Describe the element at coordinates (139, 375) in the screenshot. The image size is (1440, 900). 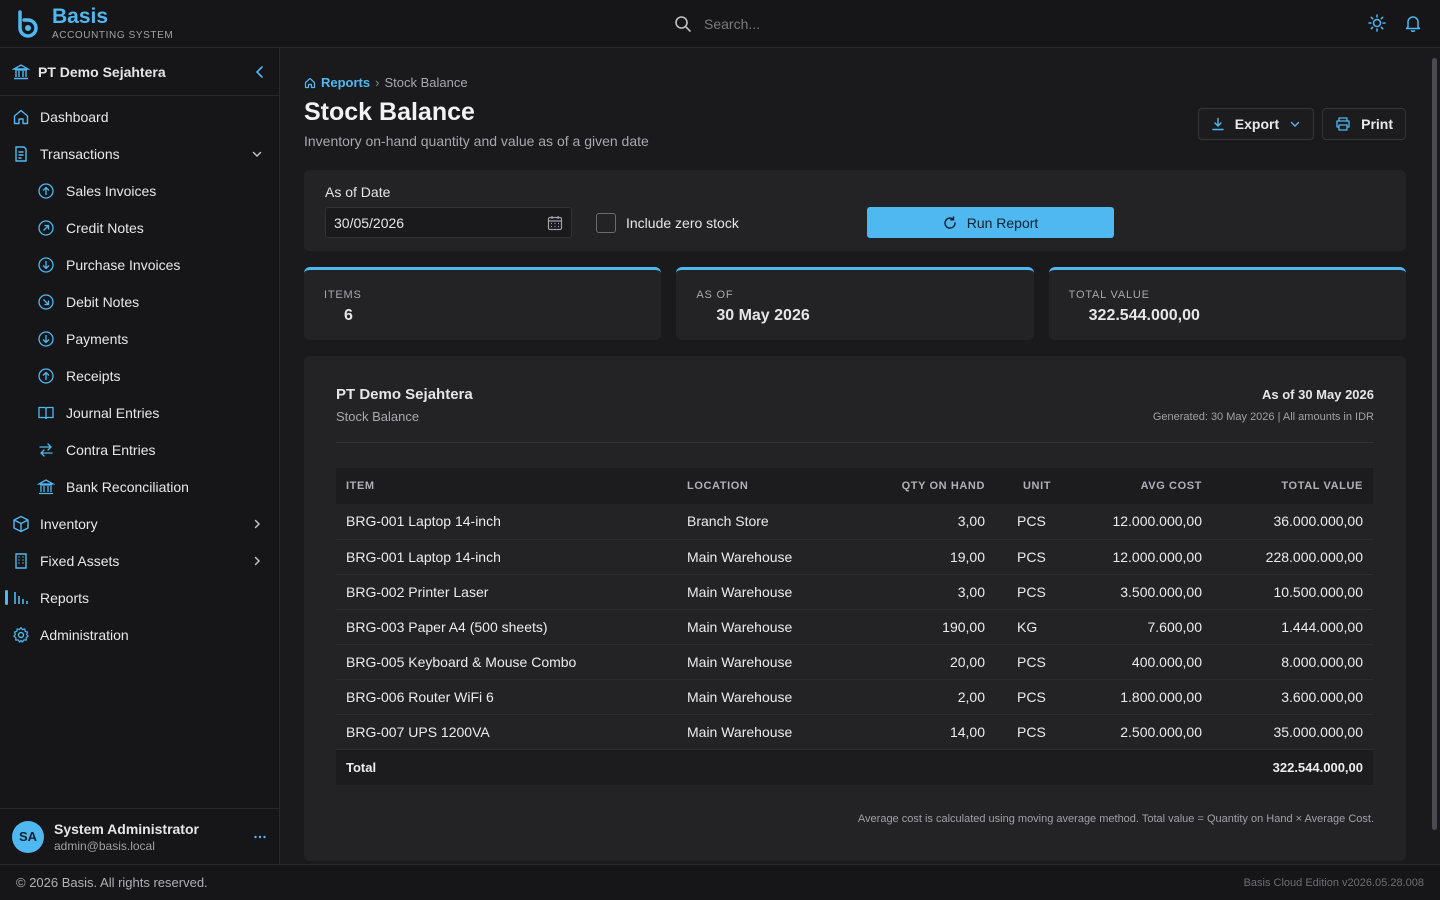
I see `sidebar-item-receipts: Receipts` at that location.